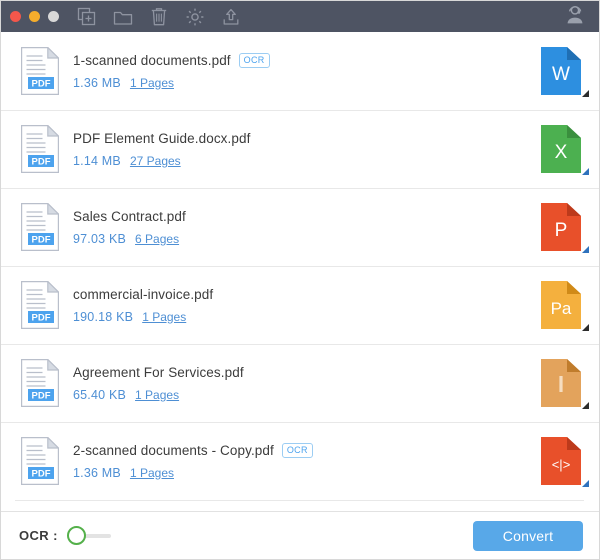  Describe the element at coordinates (155, 161) in the screenshot. I see `file-pages-link: 27 Pages` at that location.